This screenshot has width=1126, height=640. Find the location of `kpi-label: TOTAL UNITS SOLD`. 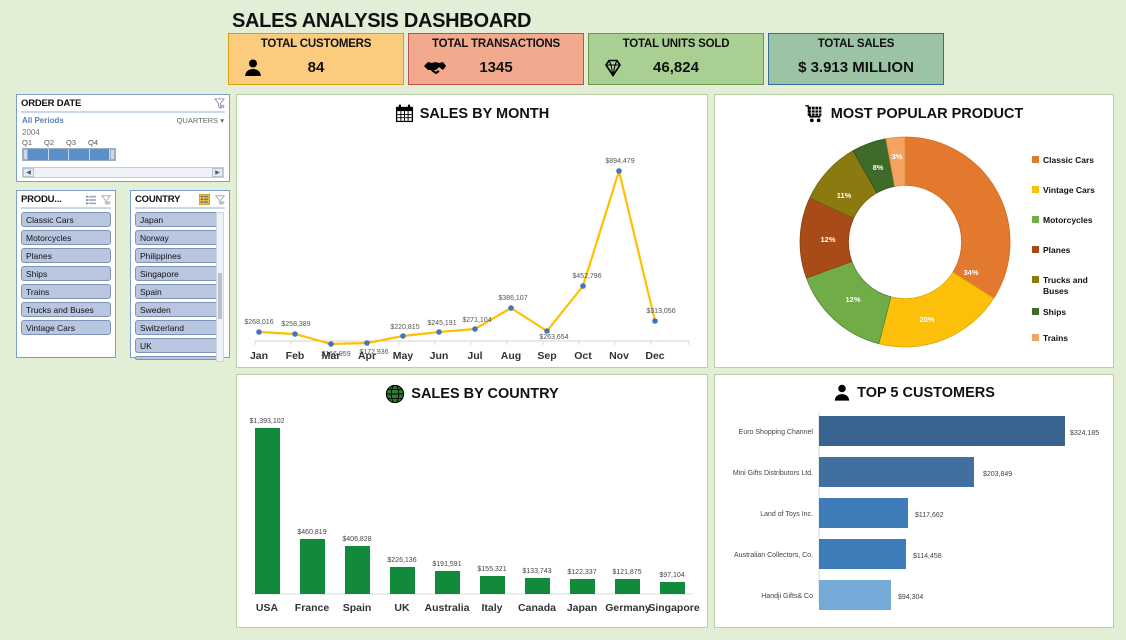

kpi-label: TOTAL UNITS SOLD is located at coordinates (676, 44).